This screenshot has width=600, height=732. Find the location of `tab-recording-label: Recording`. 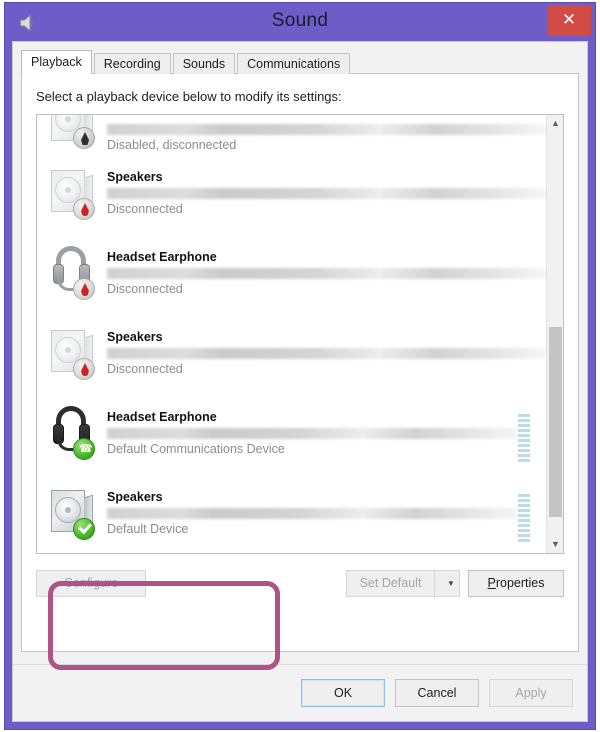

tab-recording-label: Recording is located at coordinates (132, 64).